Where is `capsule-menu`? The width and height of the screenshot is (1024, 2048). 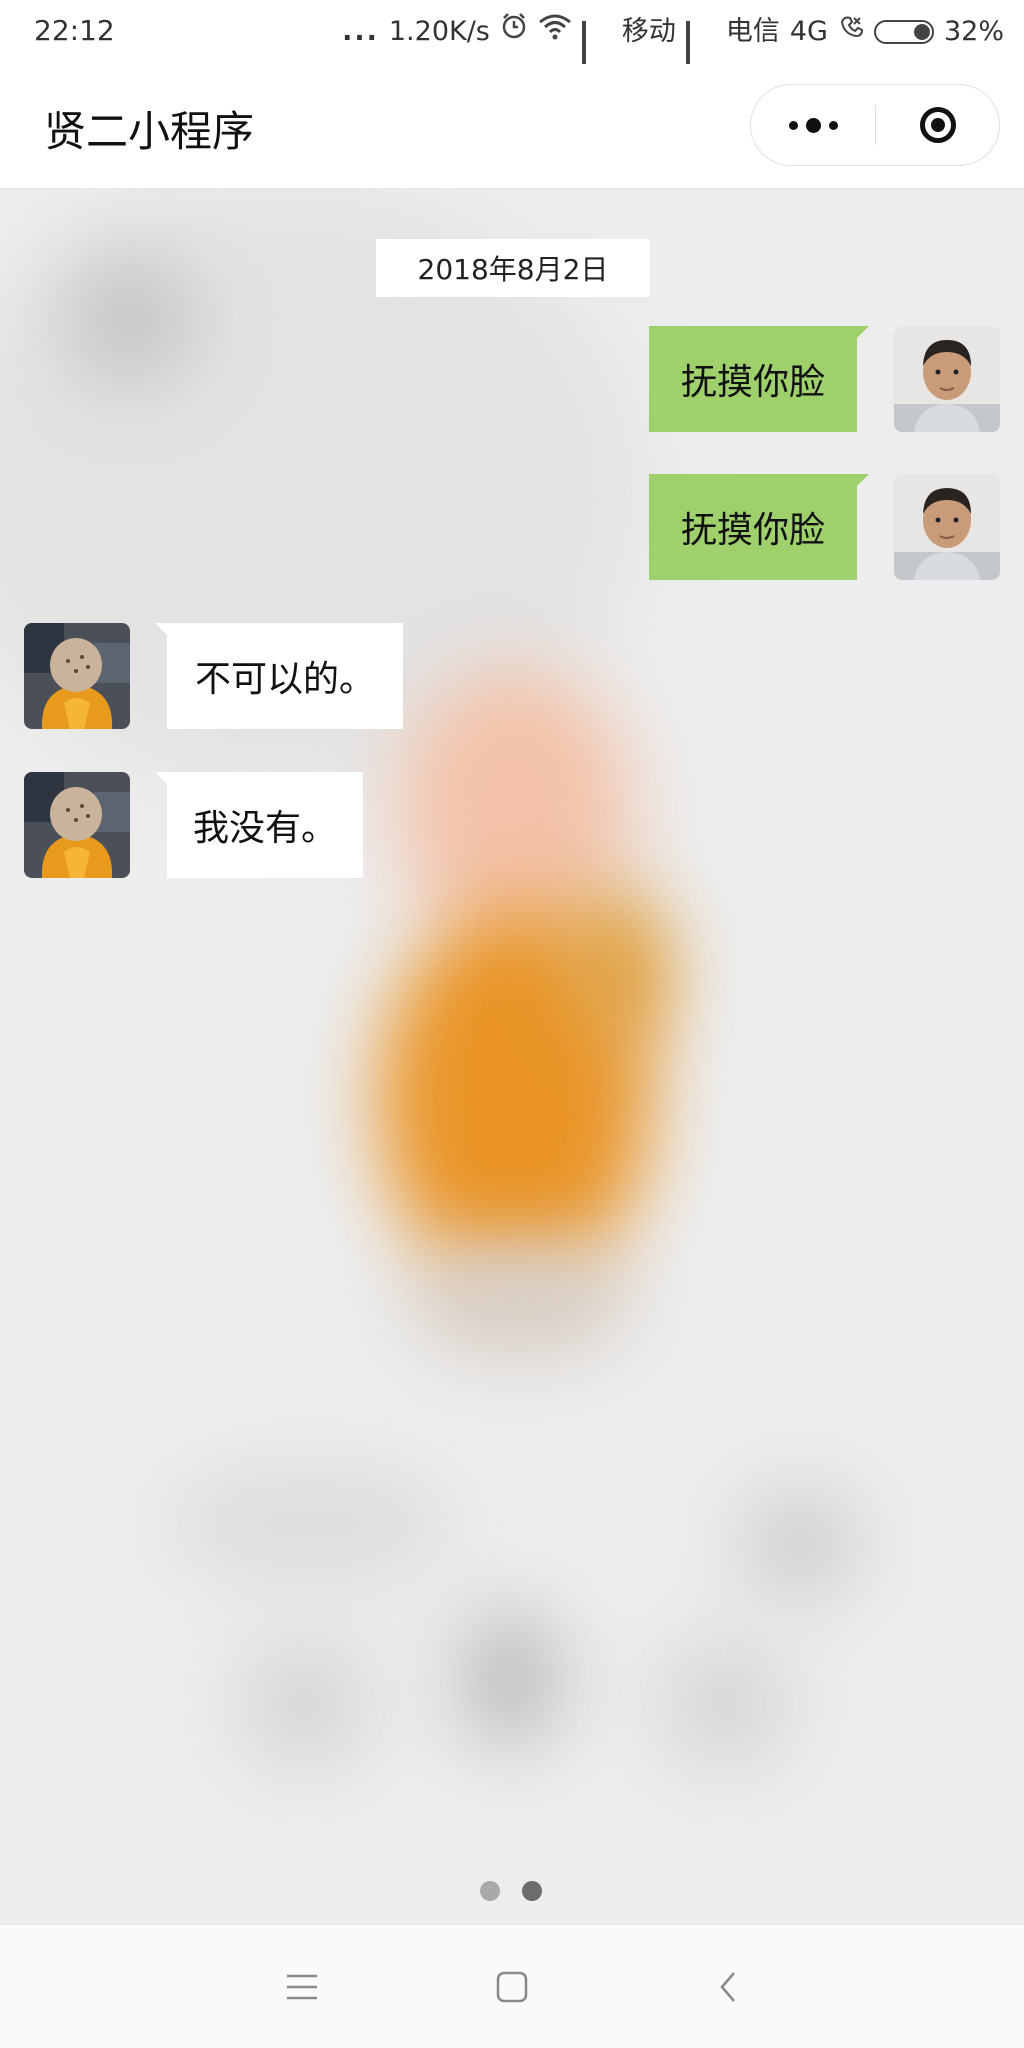 capsule-menu is located at coordinates (875, 125).